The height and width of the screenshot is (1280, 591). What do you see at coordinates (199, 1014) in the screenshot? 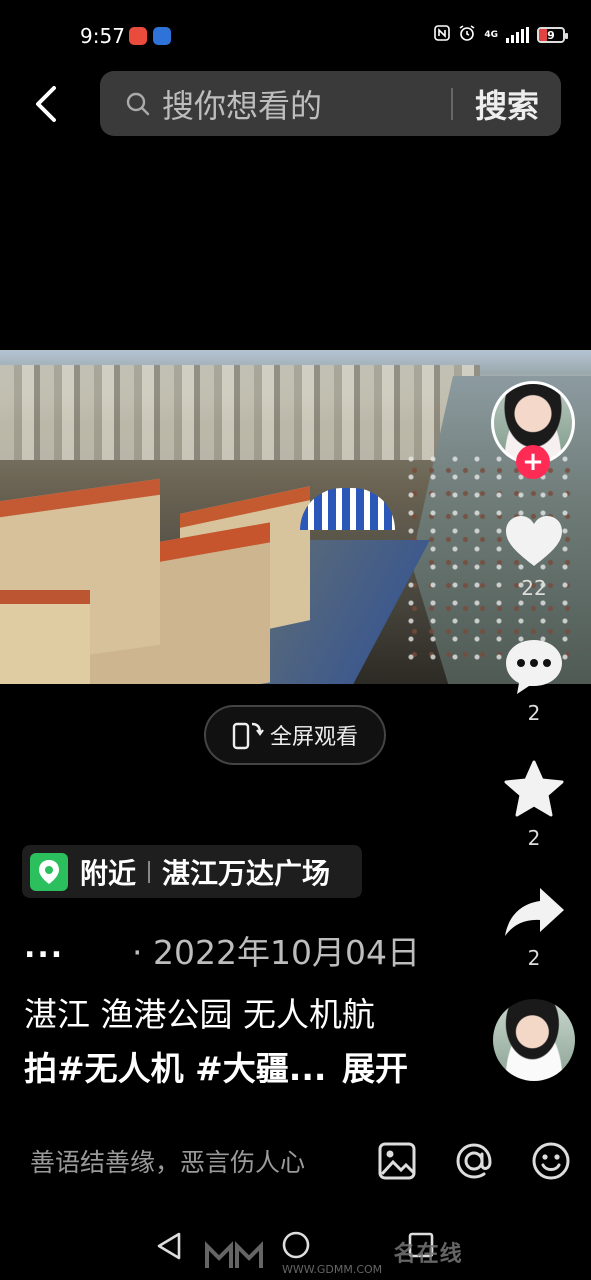
I see `caption-line-1: 湛江 渔港公园 无人机航` at bounding box center [199, 1014].